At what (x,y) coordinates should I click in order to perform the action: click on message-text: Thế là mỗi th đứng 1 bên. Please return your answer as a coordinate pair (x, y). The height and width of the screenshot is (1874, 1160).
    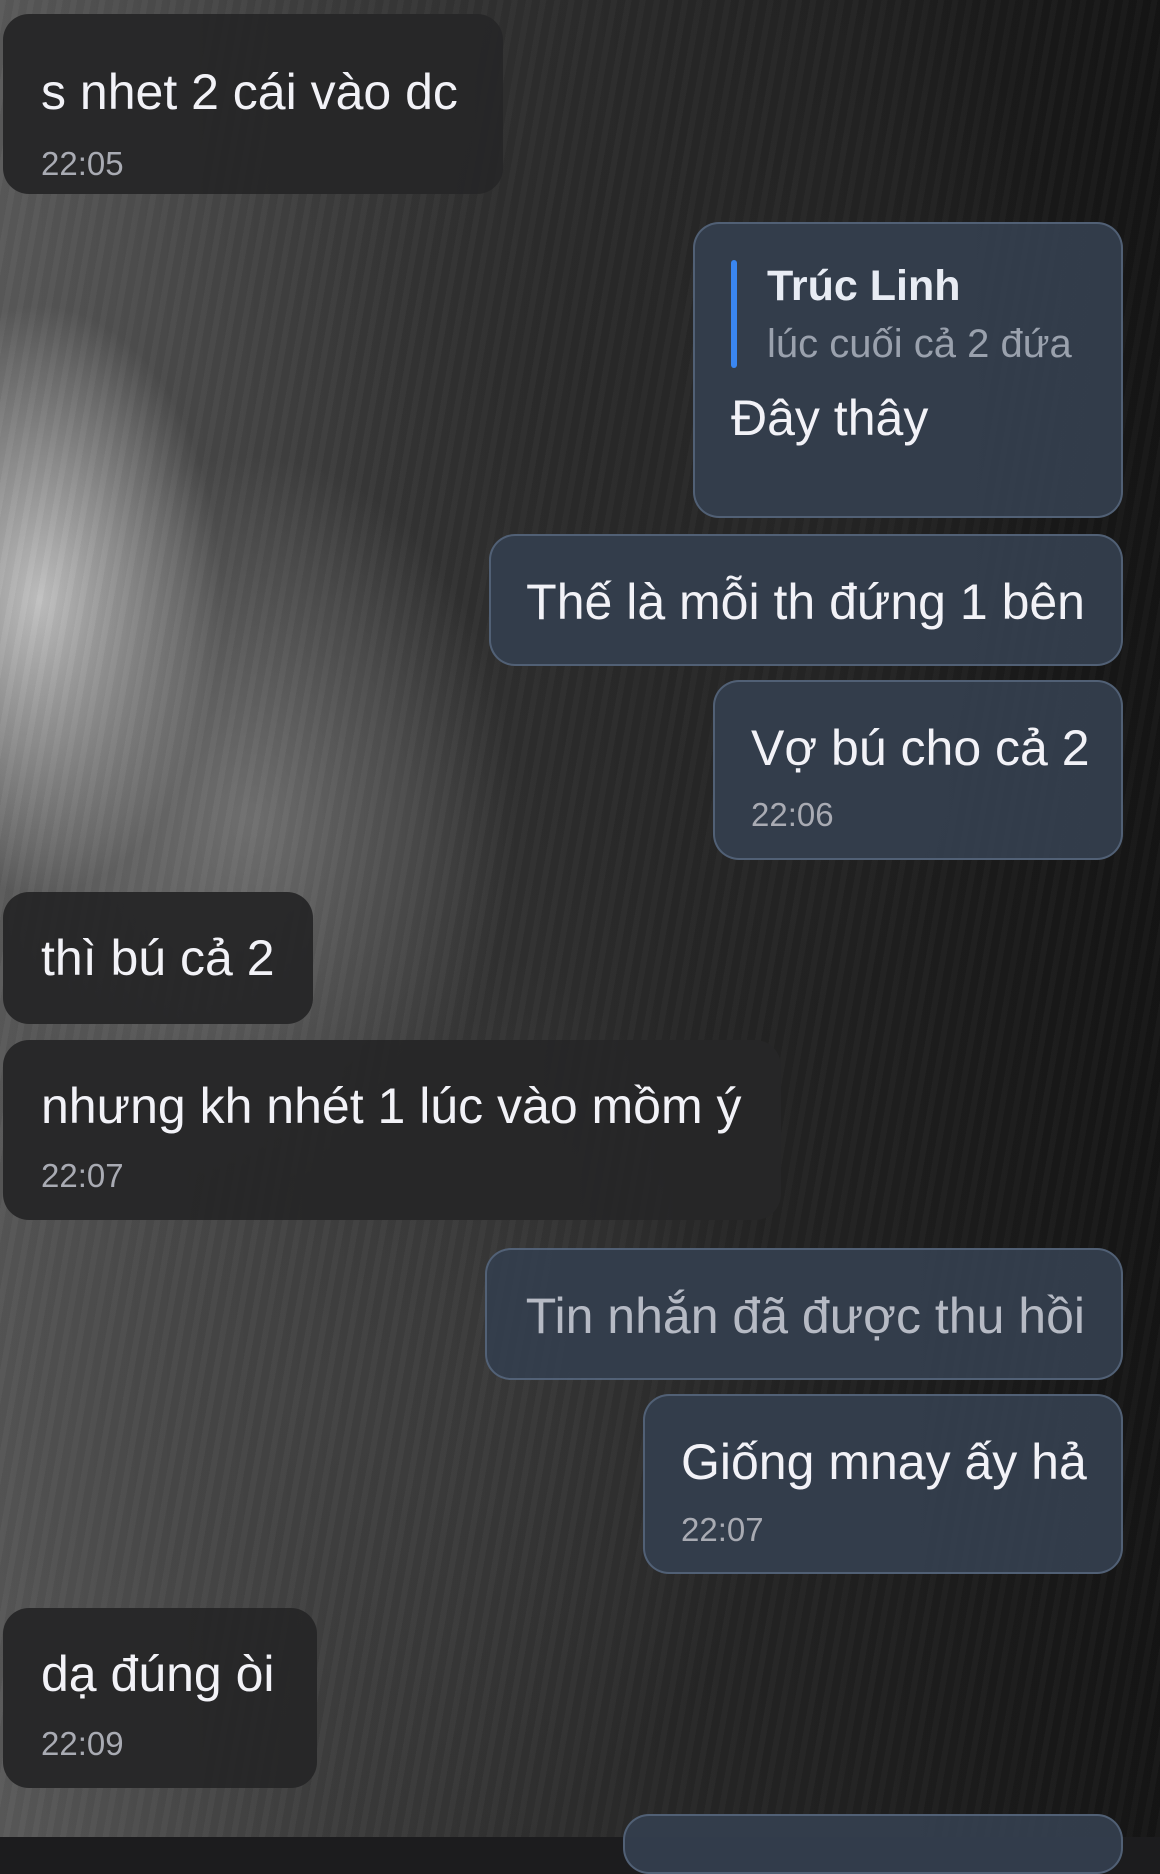
    Looking at the image, I should click on (805, 602).